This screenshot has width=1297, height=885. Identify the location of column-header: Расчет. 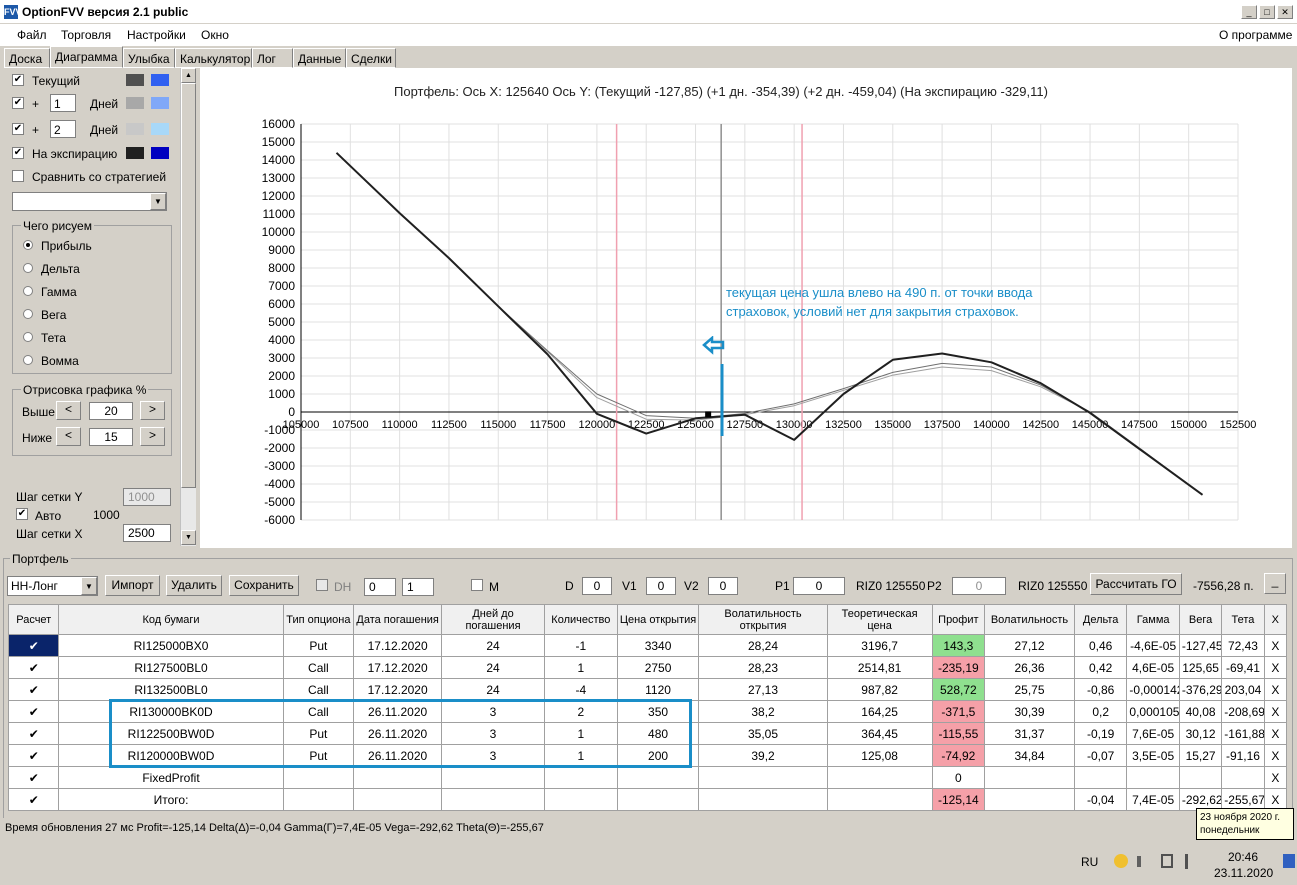
(33, 619).